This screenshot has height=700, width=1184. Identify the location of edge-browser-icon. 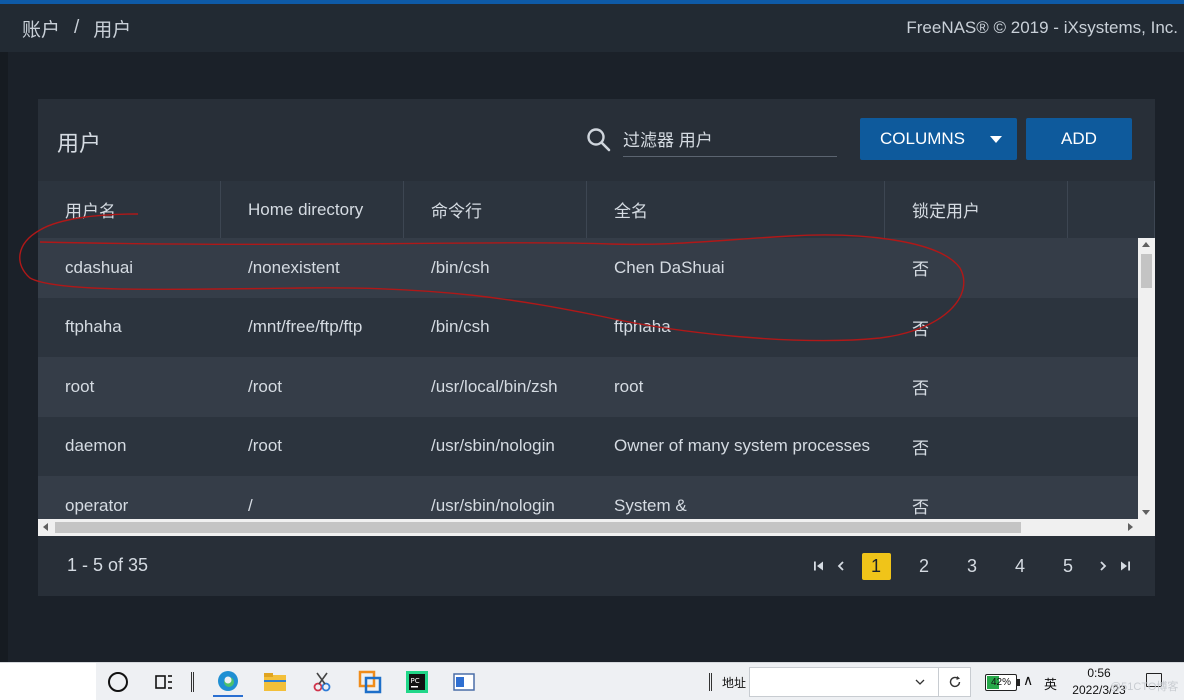
(228, 682).